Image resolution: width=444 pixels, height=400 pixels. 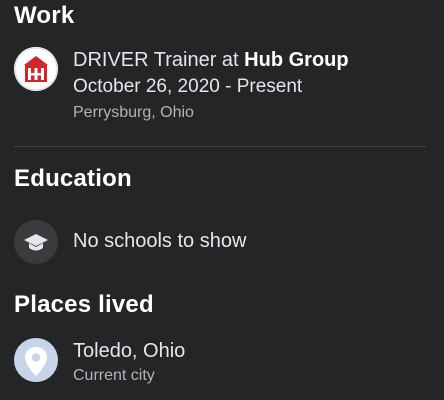 What do you see at coordinates (188, 86) in the screenshot?
I see `job-dates: October 26, 2020 - Present` at bounding box center [188, 86].